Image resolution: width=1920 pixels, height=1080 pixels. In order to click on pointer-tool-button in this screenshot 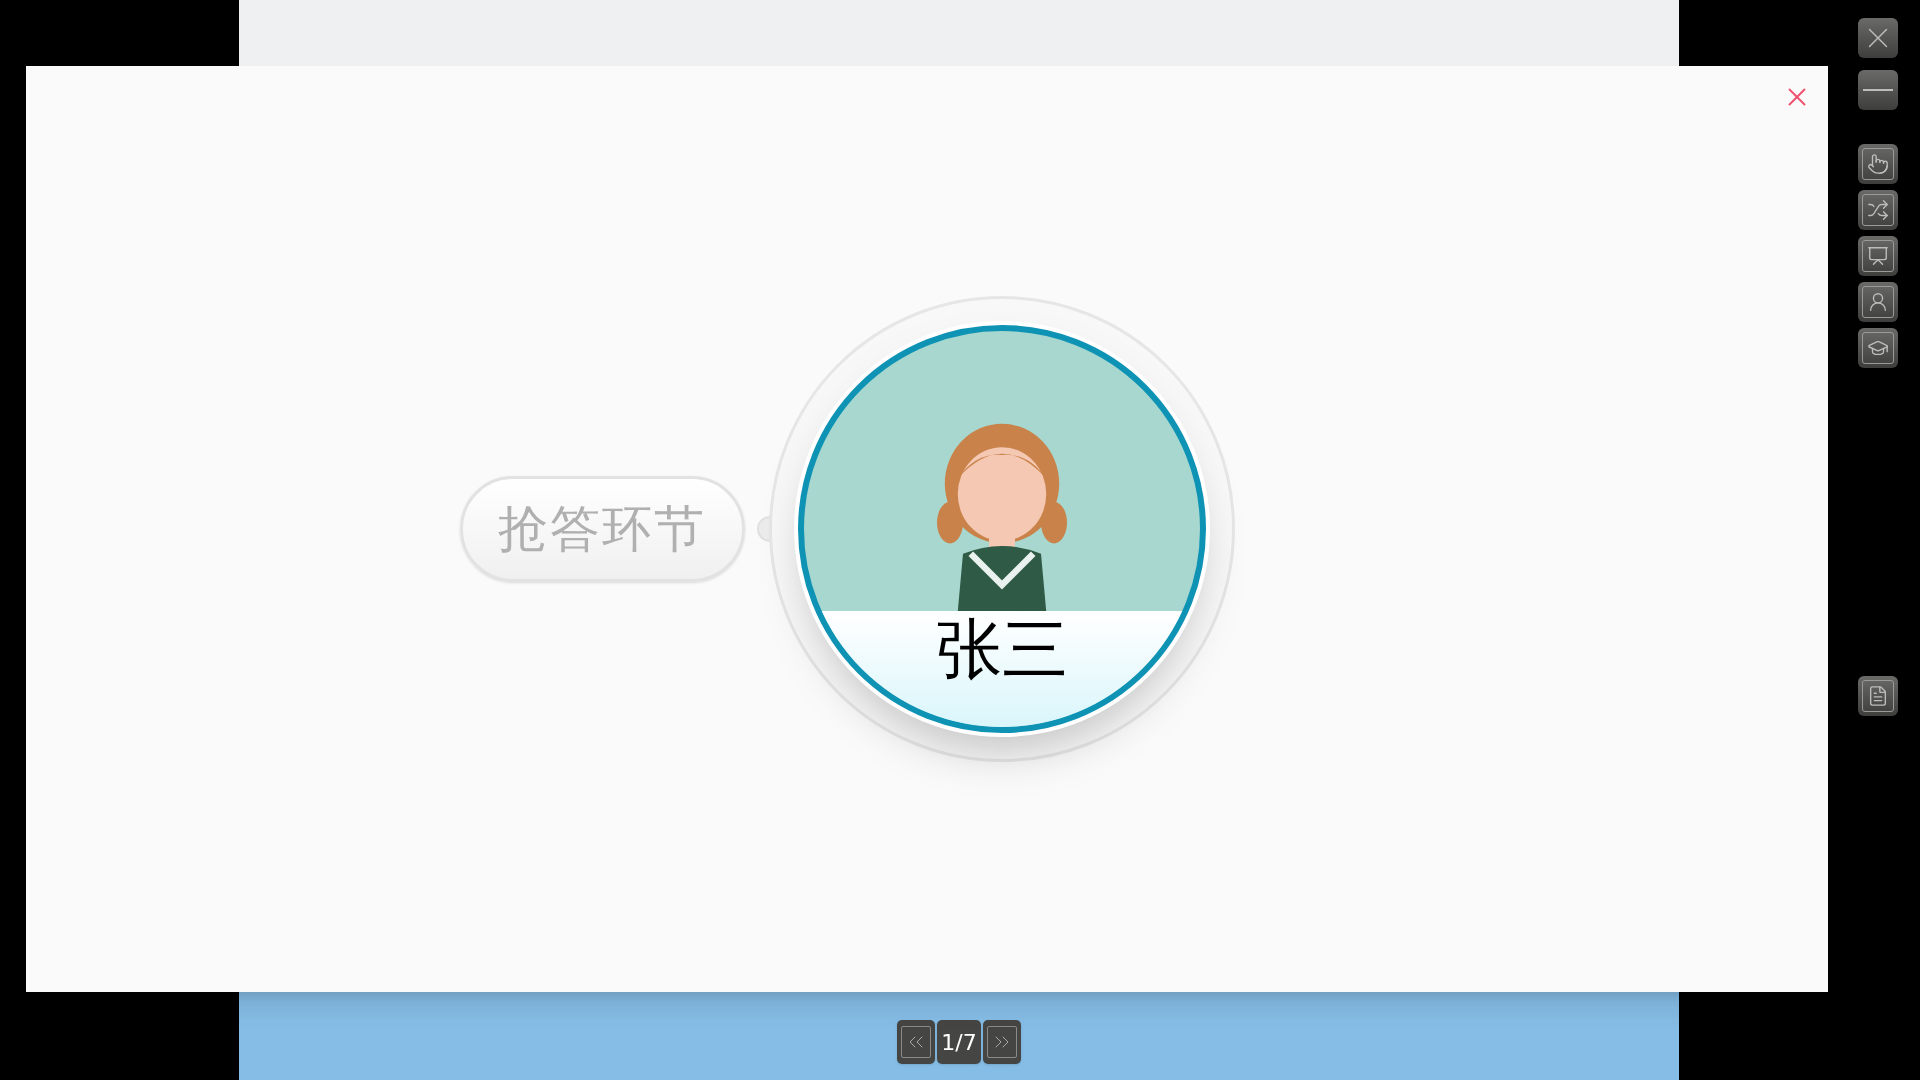, I will do `click(1878, 164)`.